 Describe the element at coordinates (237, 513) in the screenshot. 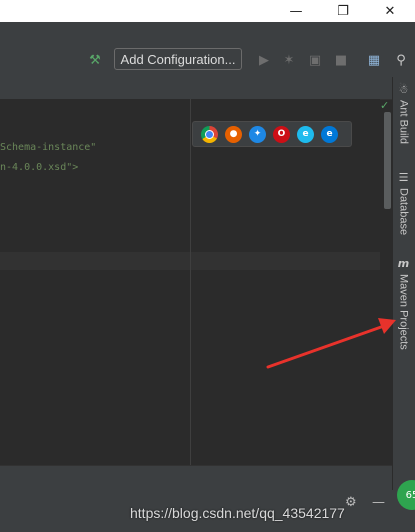

I see `watermark-text: https://blog.csdn.net/qq_43542177` at that location.